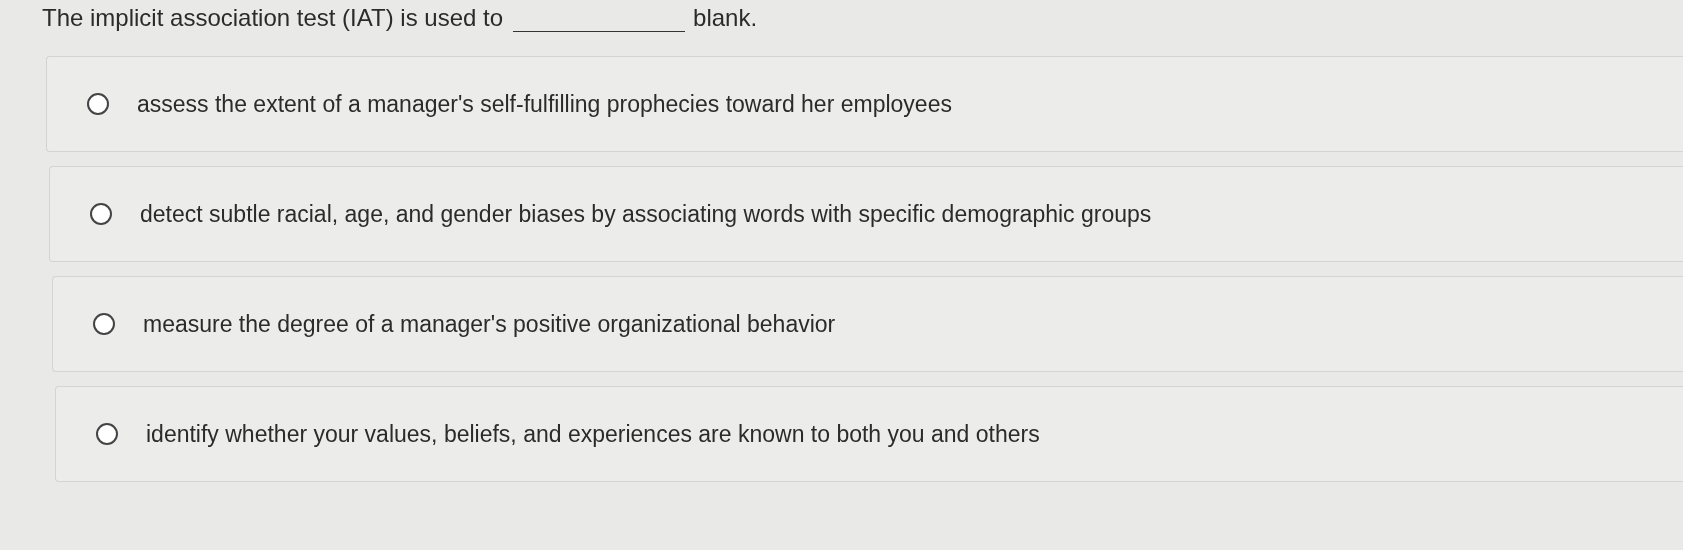 The height and width of the screenshot is (550, 1683). I want to click on option-text: identify whether your values, beliefs, and experiences are known to both you and others, so click(593, 434).